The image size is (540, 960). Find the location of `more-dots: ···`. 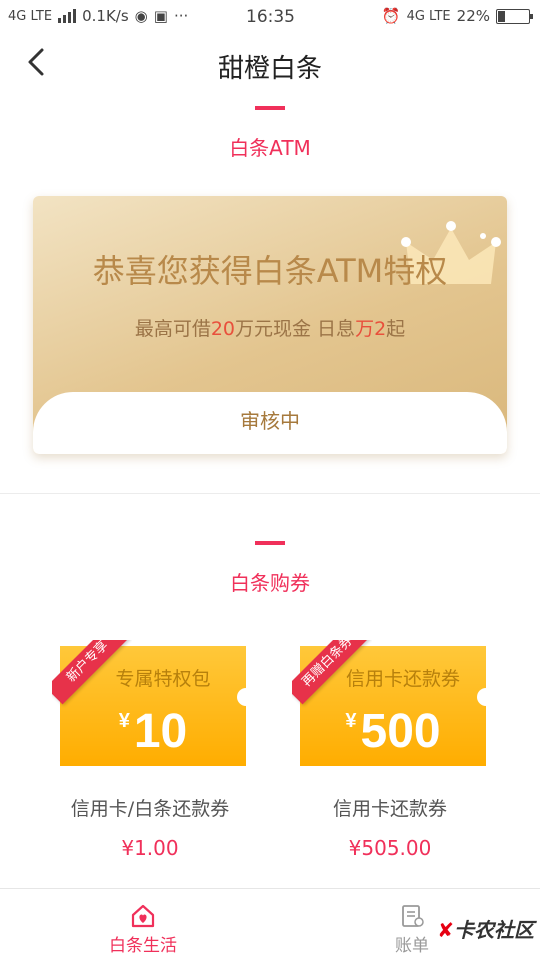

more-dots: ··· is located at coordinates (181, 16).